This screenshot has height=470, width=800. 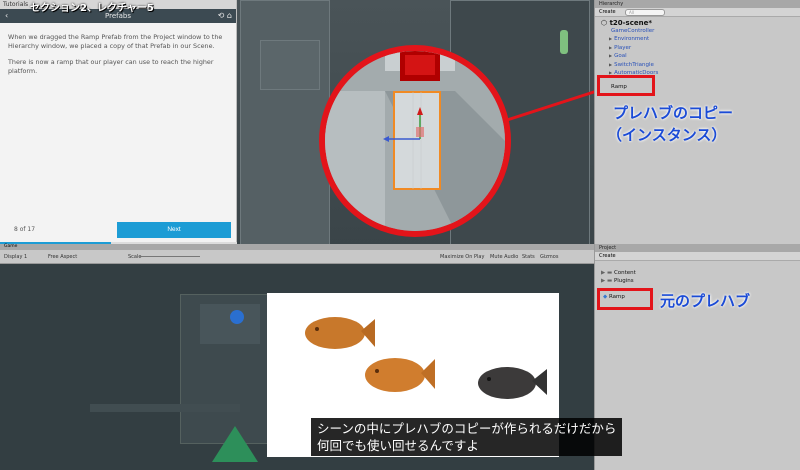 What do you see at coordinates (504, 257) in the screenshot?
I see `mute-audio-toggle: Mute Audio` at bounding box center [504, 257].